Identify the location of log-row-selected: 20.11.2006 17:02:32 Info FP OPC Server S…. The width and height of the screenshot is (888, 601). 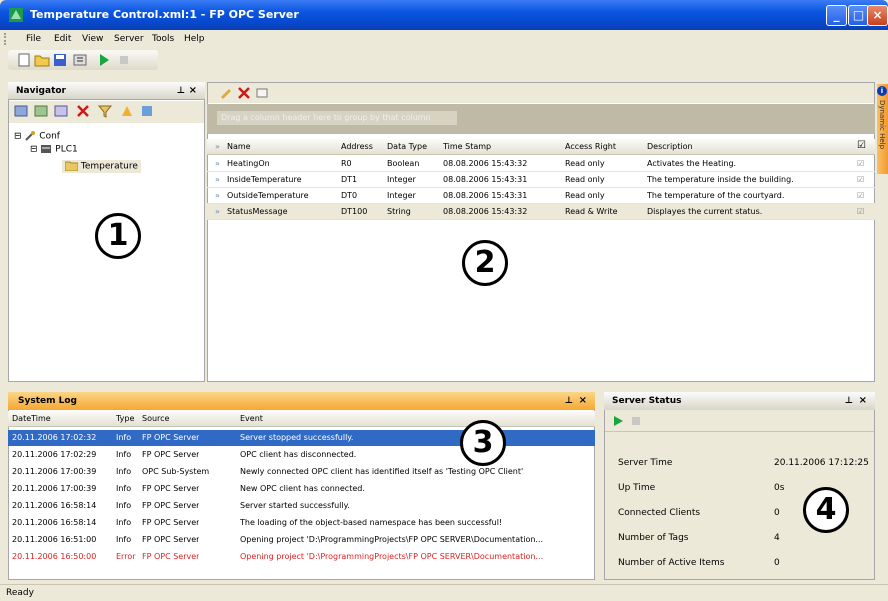
(301, 438).